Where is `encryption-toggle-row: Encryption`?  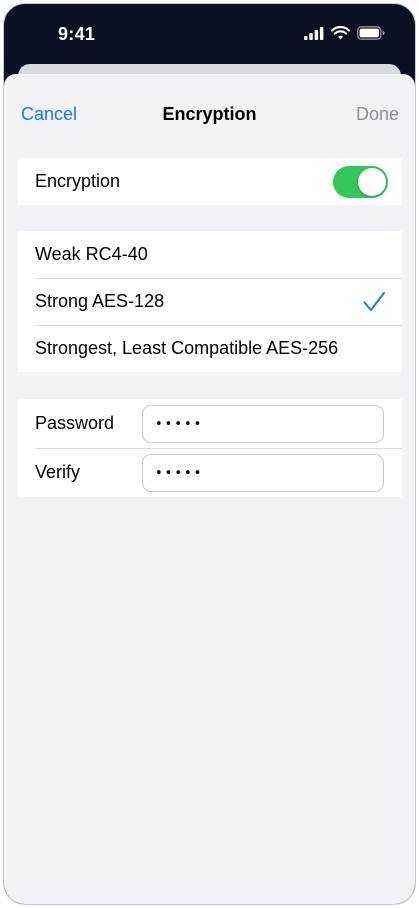
encryption-toggle-row: Encryption is located at coordinates (210, 181).